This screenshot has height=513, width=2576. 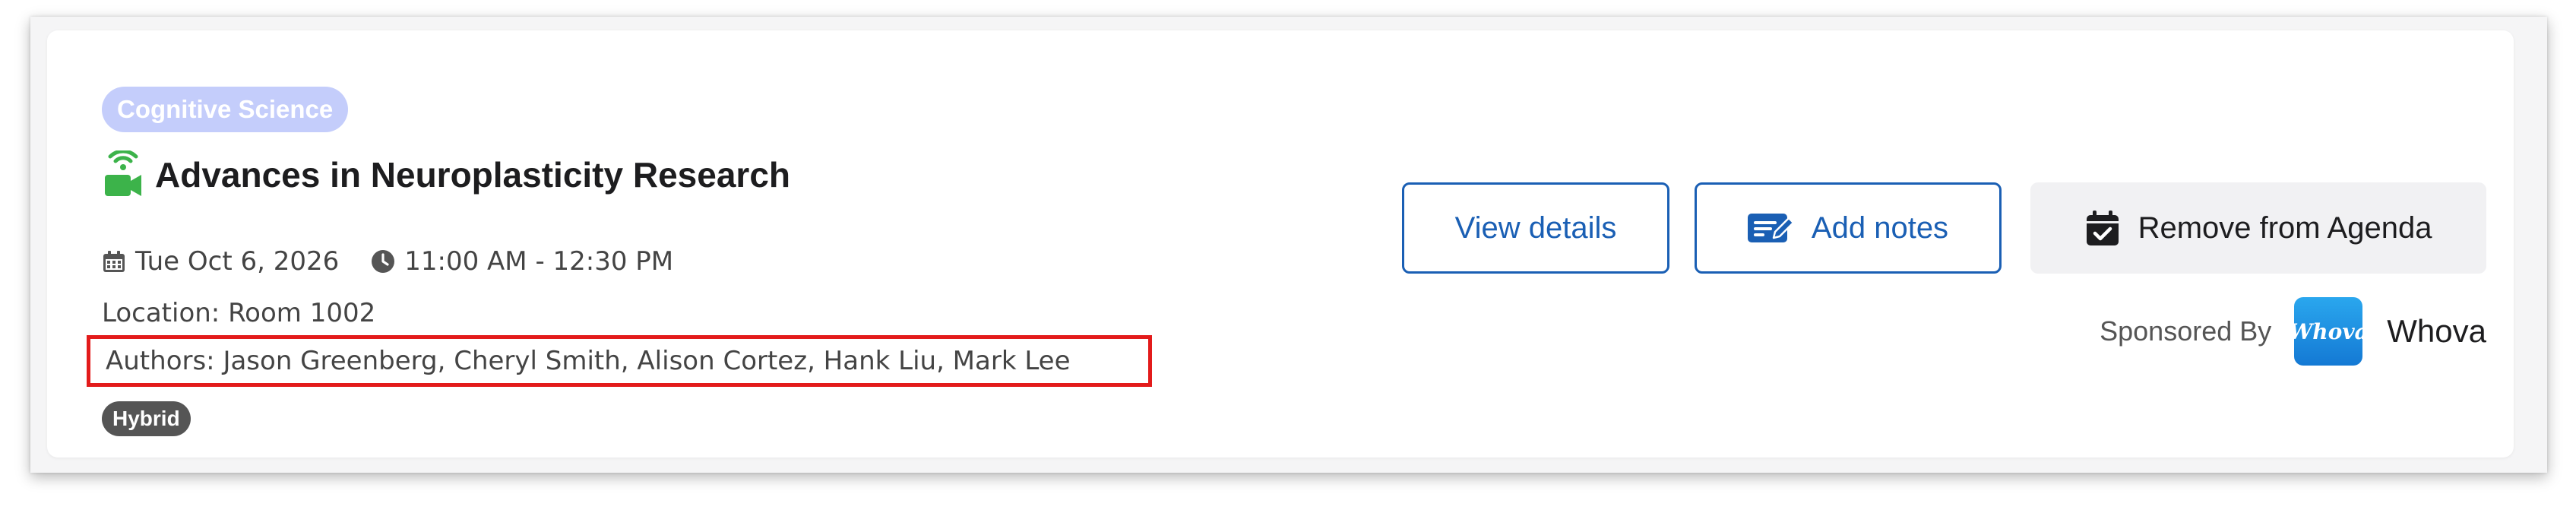 I want to click on calendar-check-icon, so click(x=2102, y=228).